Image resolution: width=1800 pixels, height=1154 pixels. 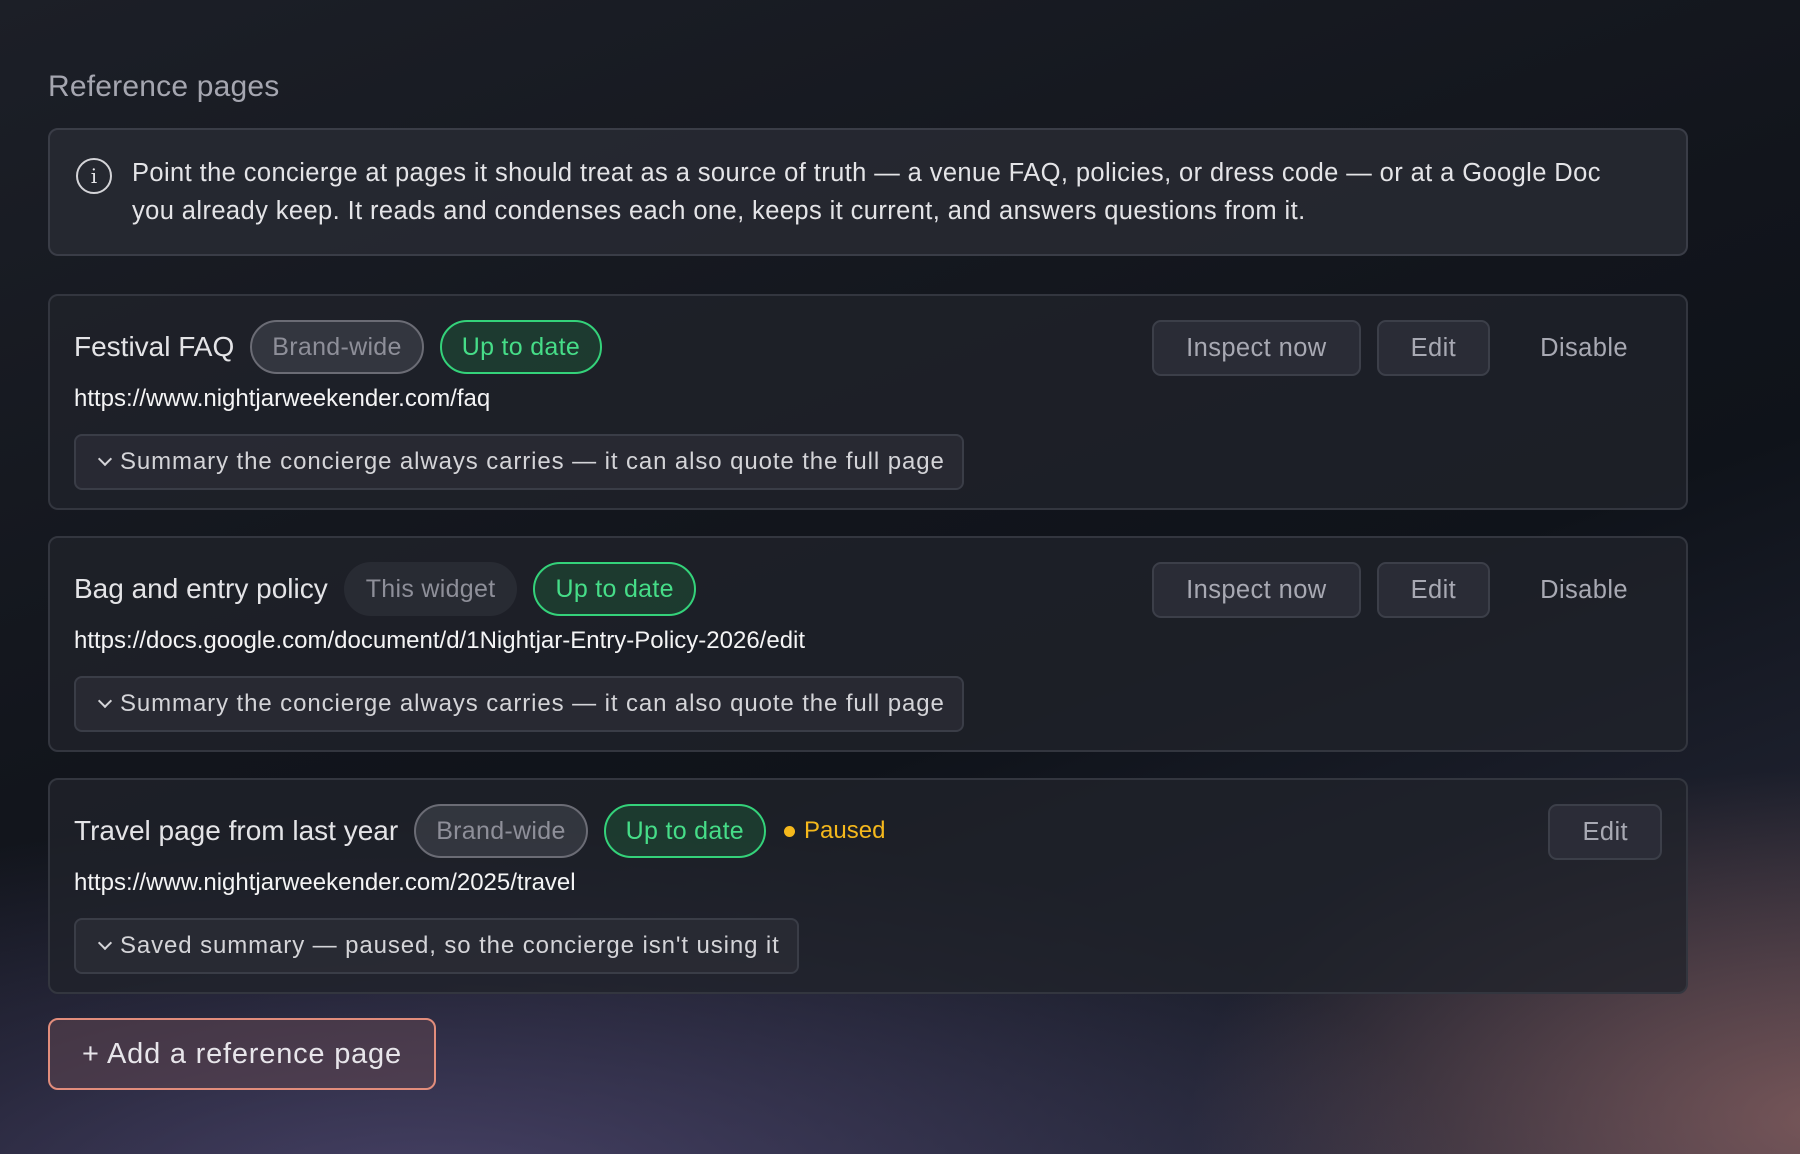 I want to click on card-title: Festival FAQ, so click(x=154, y=346).